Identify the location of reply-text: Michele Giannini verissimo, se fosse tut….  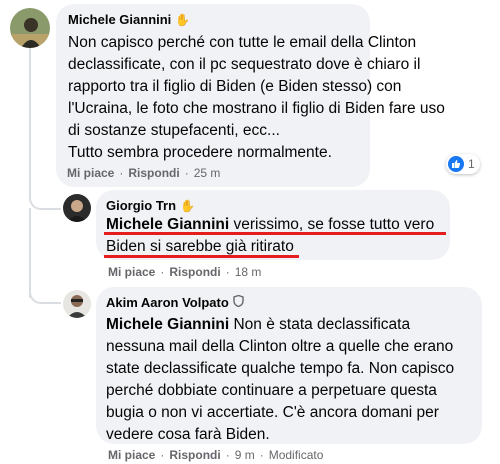
(278, 236).